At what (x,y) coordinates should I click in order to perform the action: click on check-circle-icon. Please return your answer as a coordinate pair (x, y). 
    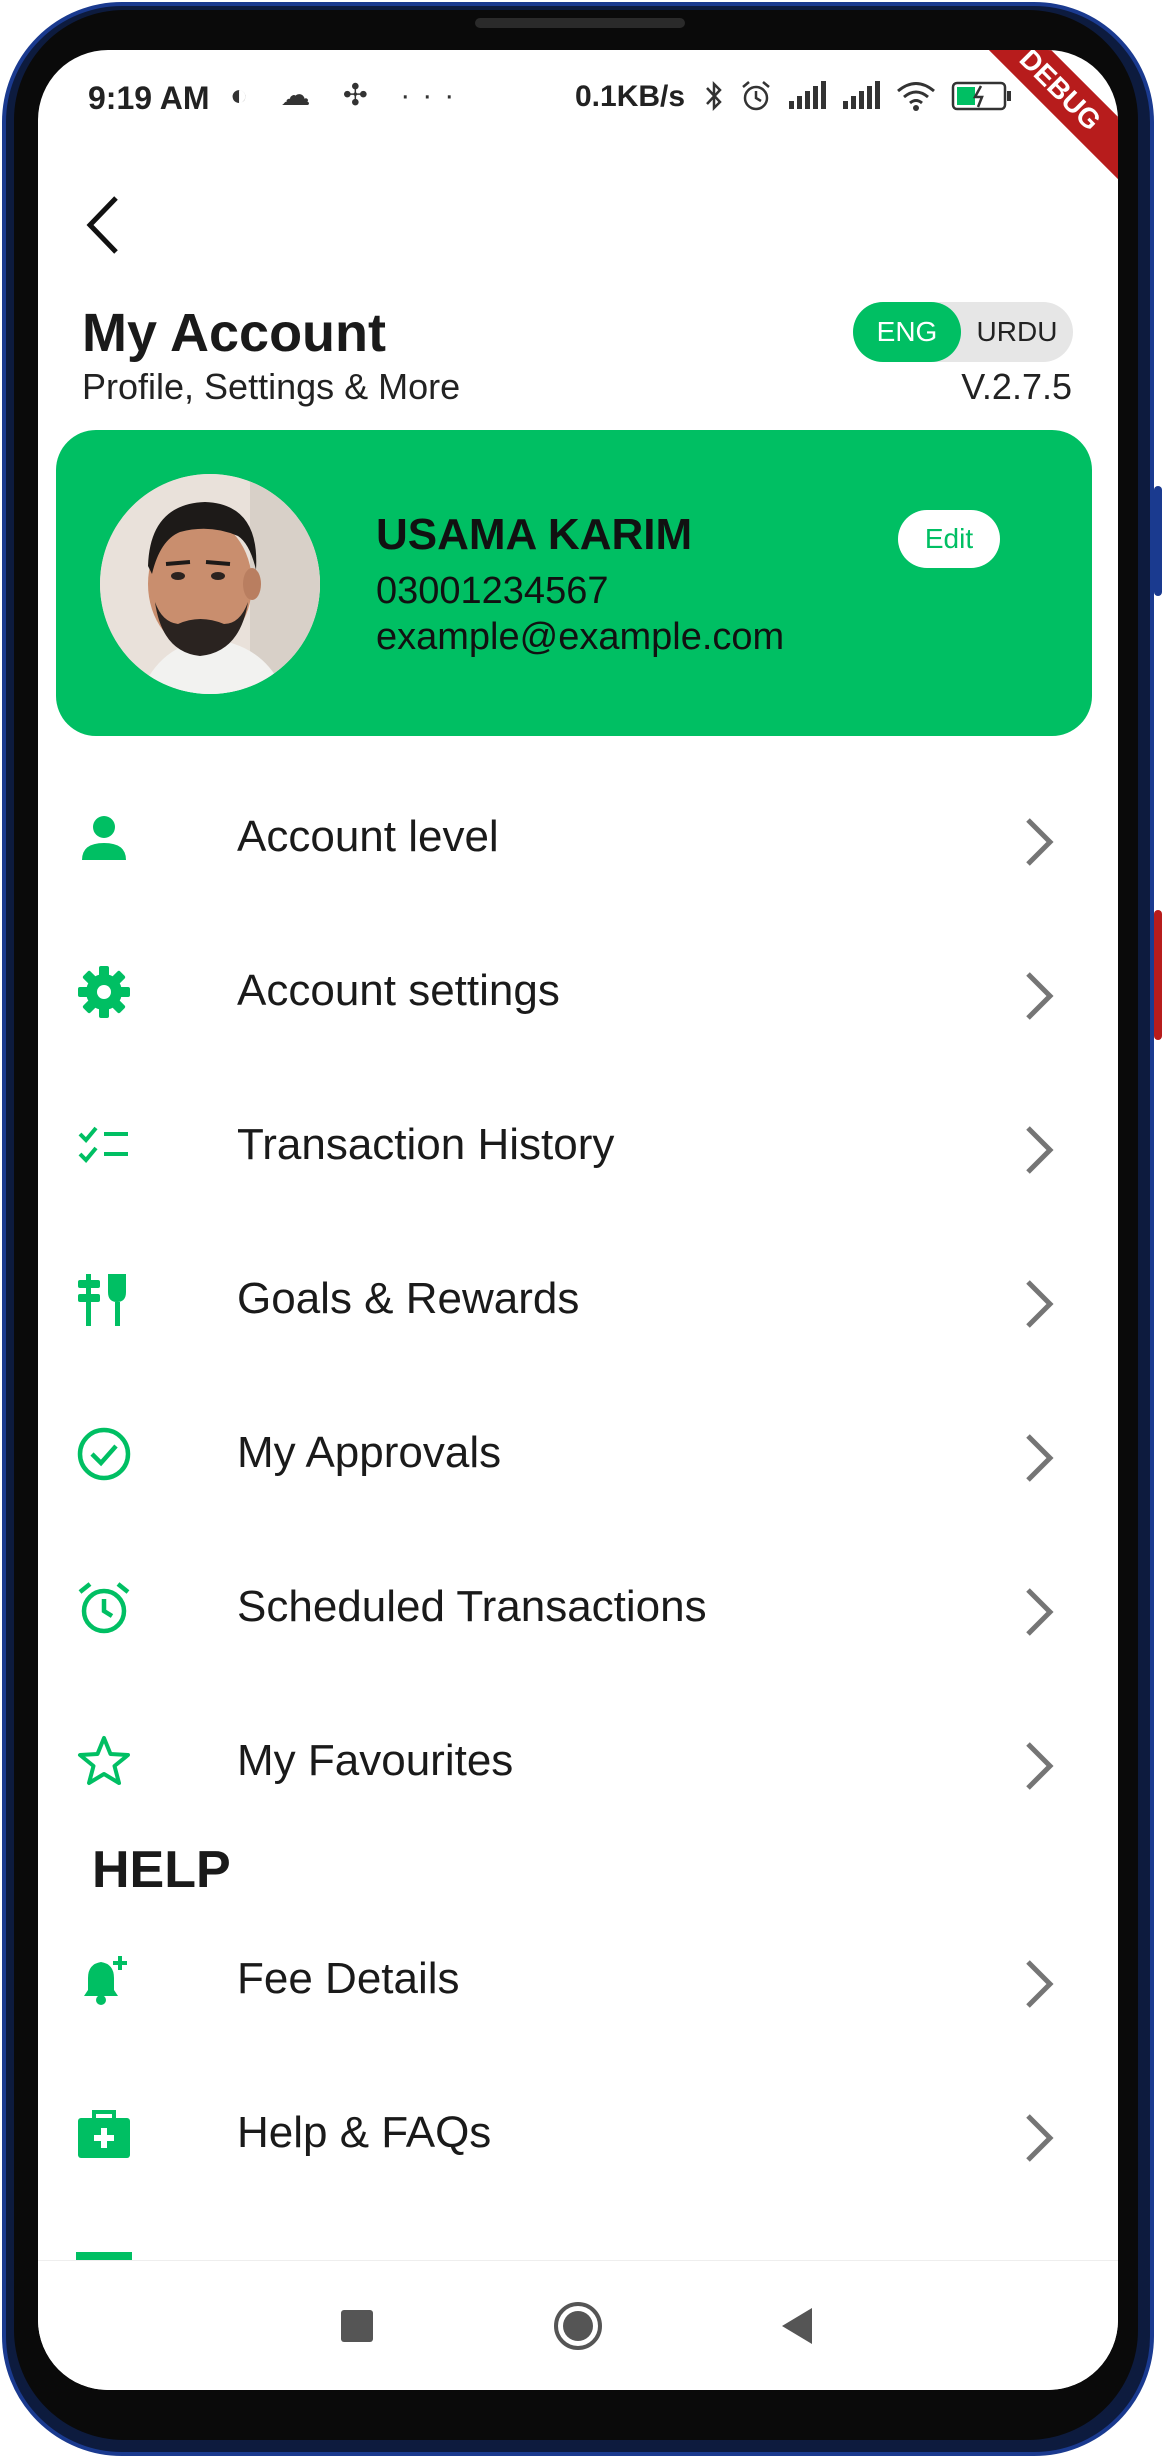
    Looking at the image, I should click on (104, 1454).